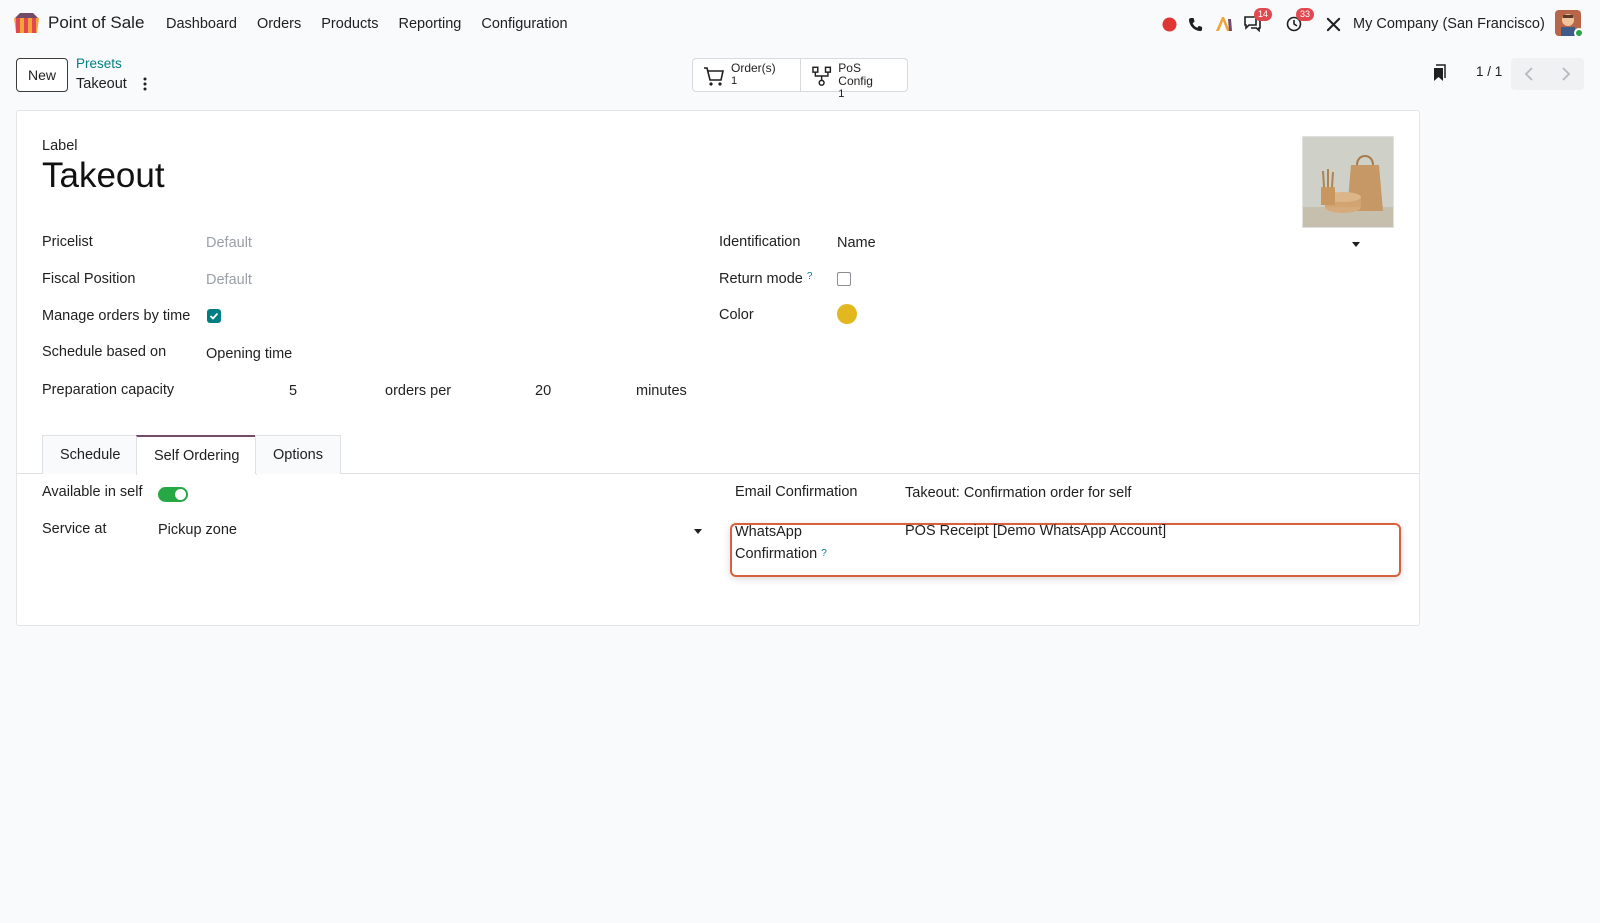 This screenshot has height=923, width=1600. Describe the element at coordinates (430, 24) in the screenshot. I see `menu-reporting: Reporting` at that location.